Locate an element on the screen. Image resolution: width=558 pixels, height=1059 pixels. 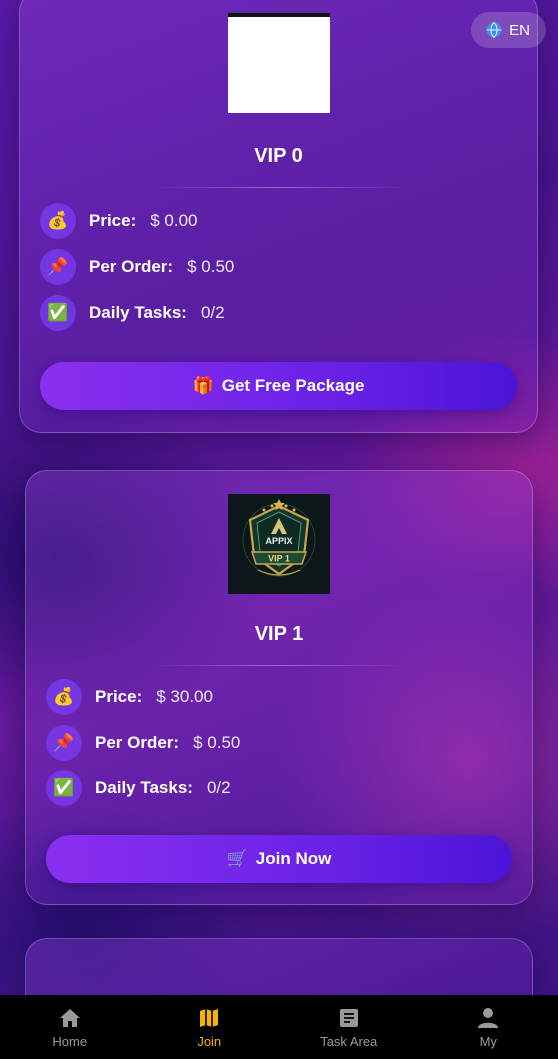
nav-item-my: My is located at coordinates (488, 1027).